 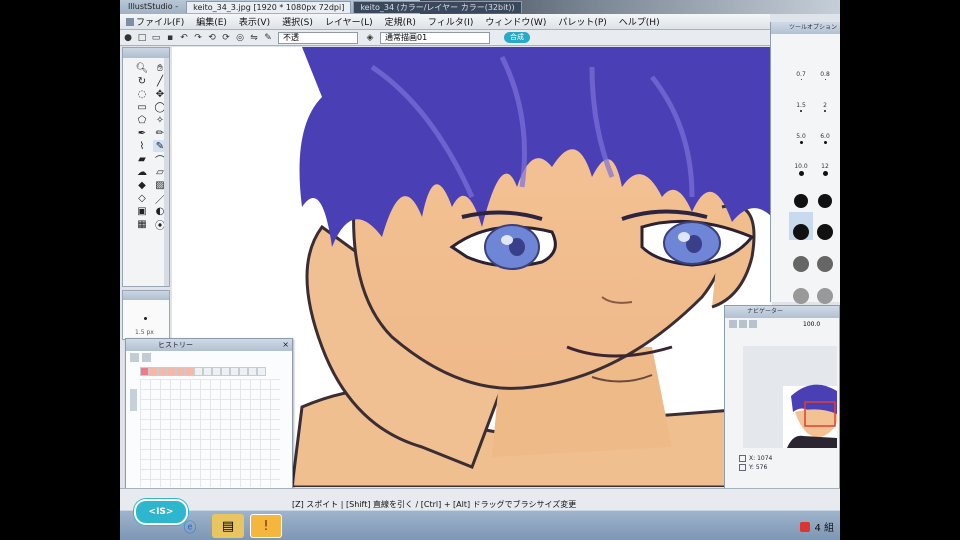 I want to click on layer-select: 通常描画01, so click(x=435, y=37).